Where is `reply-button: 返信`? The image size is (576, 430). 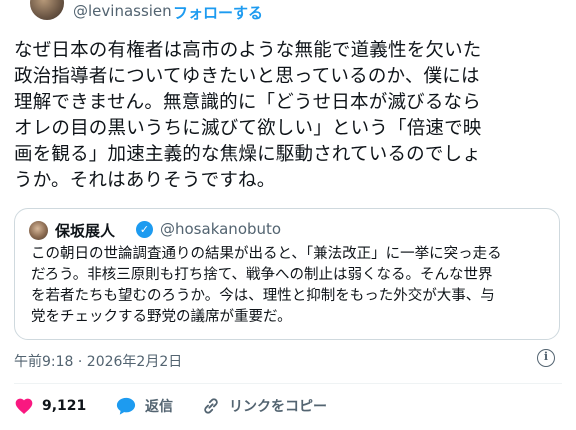
reply-button: 返信 is located at coordinates (144, 406).